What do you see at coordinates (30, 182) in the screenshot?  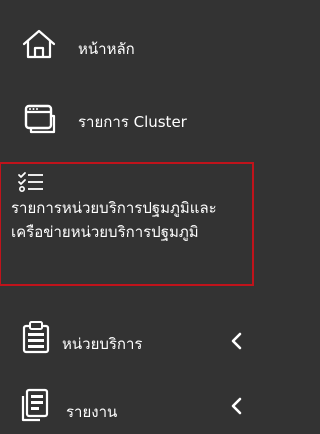 I see `checklist-icon` at bounding box center [30, 182].